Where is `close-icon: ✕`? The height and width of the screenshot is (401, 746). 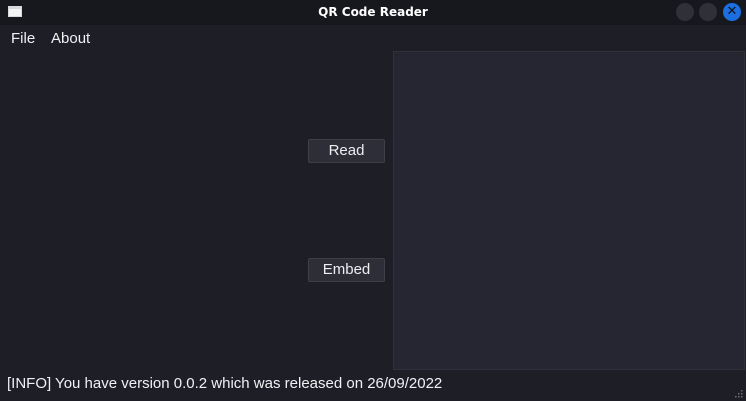 close-icon: ✕ is located at coordinates (732, 11).